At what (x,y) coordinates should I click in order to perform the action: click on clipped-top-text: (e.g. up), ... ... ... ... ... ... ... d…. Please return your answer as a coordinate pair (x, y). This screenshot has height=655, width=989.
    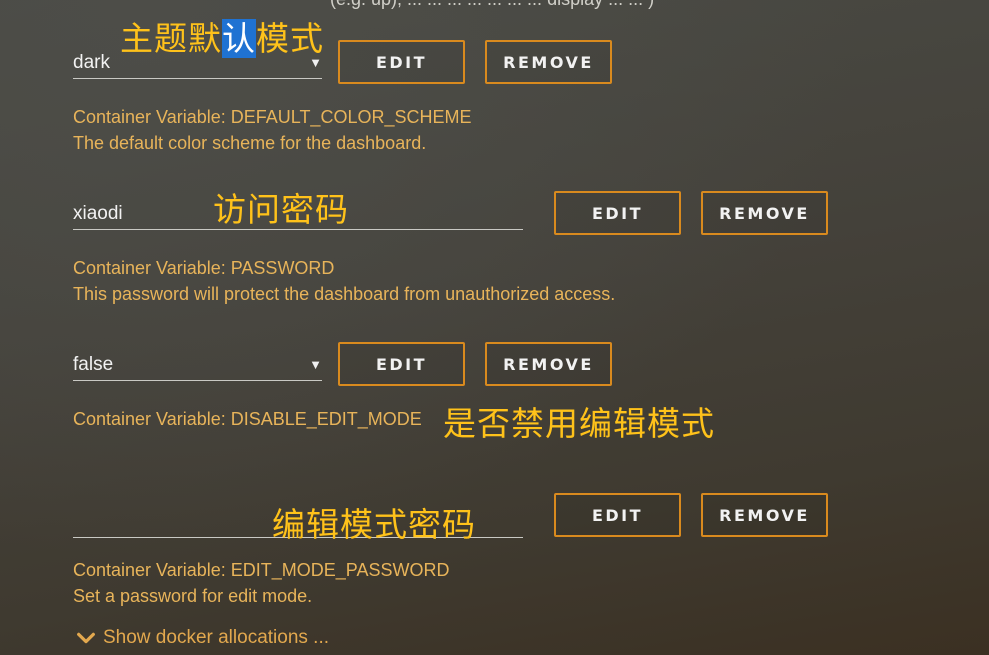
    Looking at the image, I should click on (492, 5).